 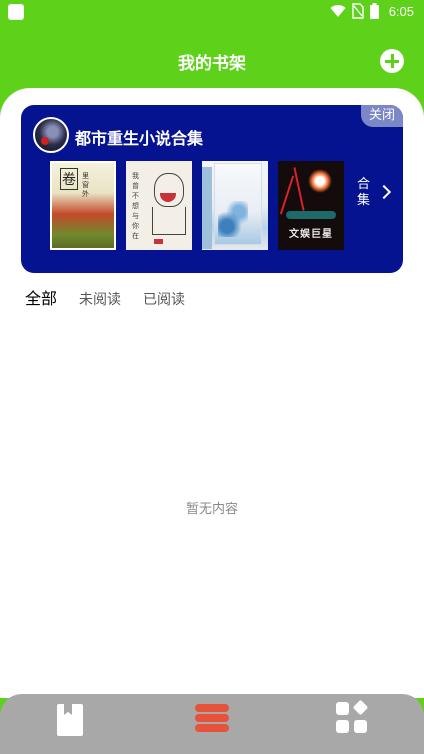 I want to click on collection-more-label: 合集, so click(x=364, y=192).